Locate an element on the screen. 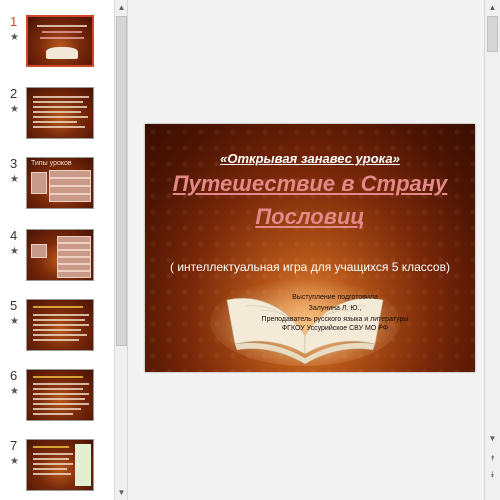 Image resolution: width=500 pixels, height=500 pixels. credit-line-1: Выступление подготовила is located at coordinates (335, 297).